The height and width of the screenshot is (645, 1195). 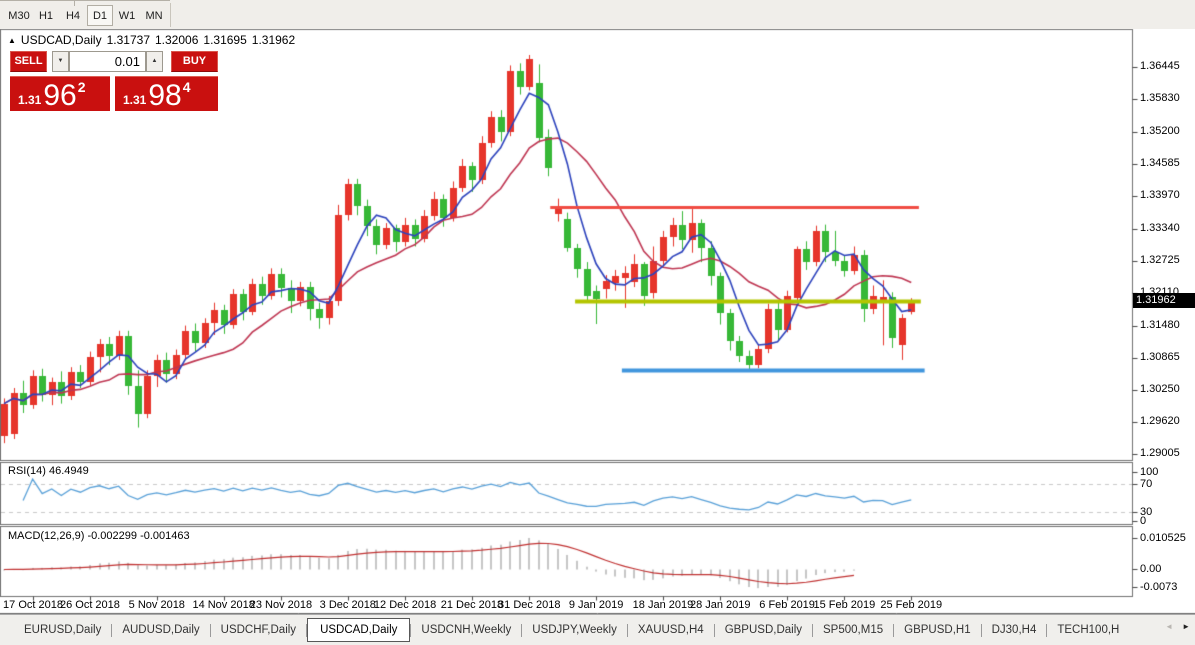 I want to click on toolbar-hairline, so click(x=85, y=0).